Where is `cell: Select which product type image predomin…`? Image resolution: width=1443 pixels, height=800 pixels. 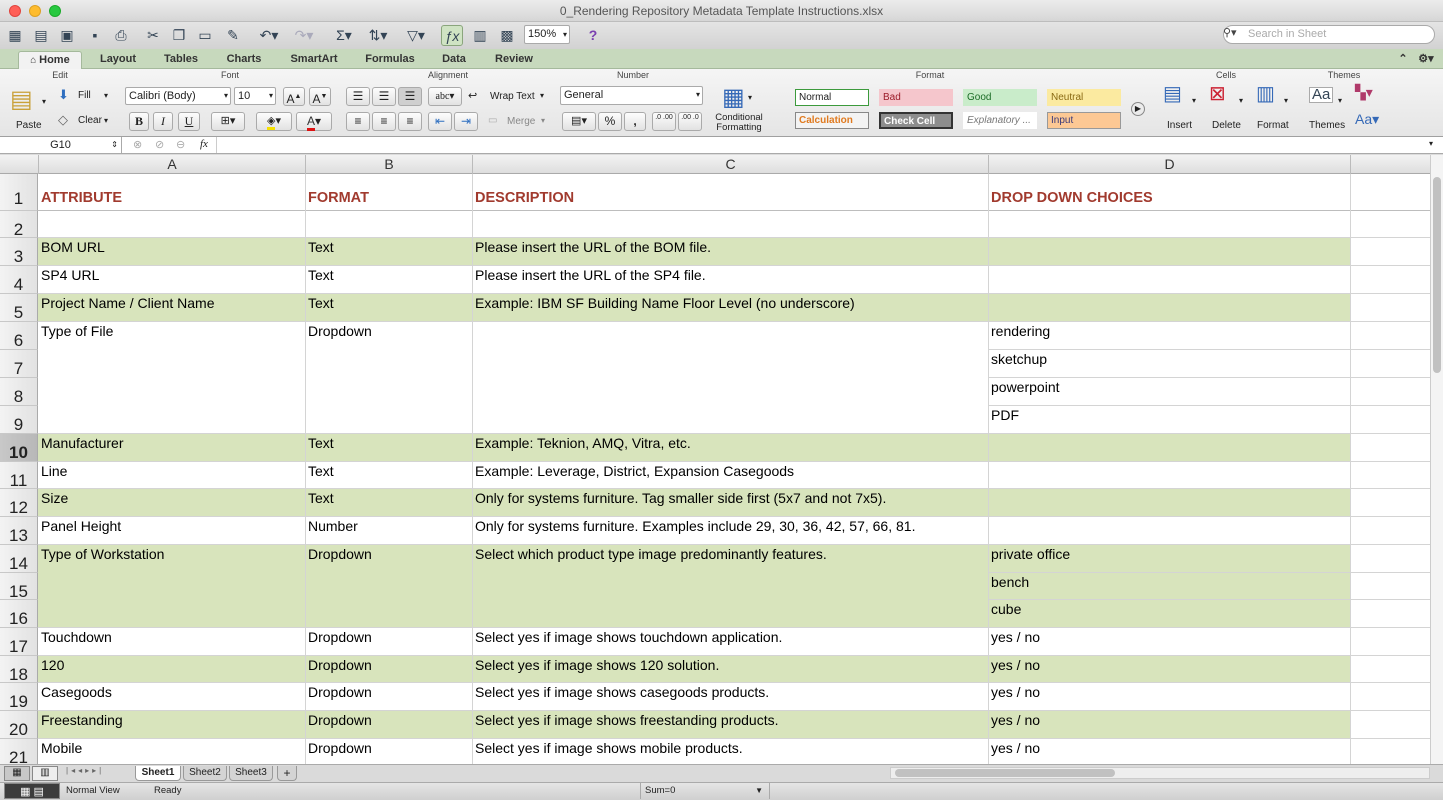 cell: Select which product type image predomin… is located at coordinates (730, 554).